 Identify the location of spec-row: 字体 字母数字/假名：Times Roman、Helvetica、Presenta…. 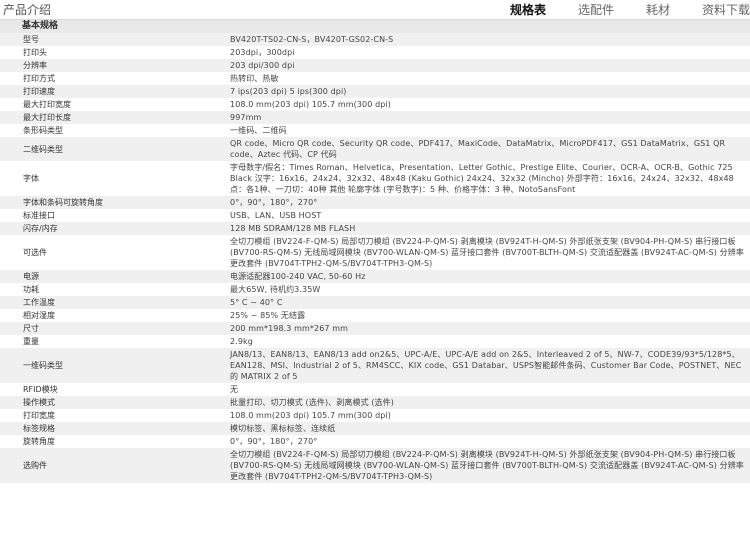
(375, 178).